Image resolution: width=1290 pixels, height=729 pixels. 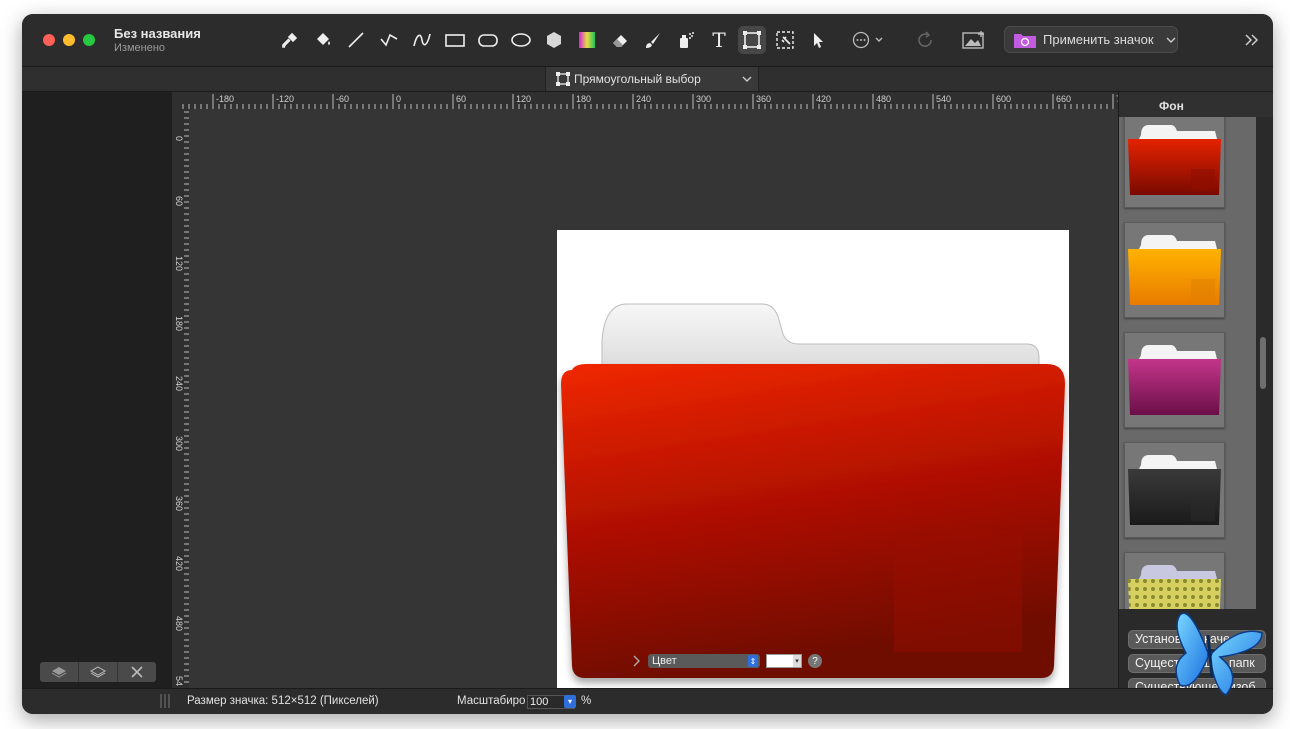 I want to click on eraser-tool, so click(x=620, y=40).